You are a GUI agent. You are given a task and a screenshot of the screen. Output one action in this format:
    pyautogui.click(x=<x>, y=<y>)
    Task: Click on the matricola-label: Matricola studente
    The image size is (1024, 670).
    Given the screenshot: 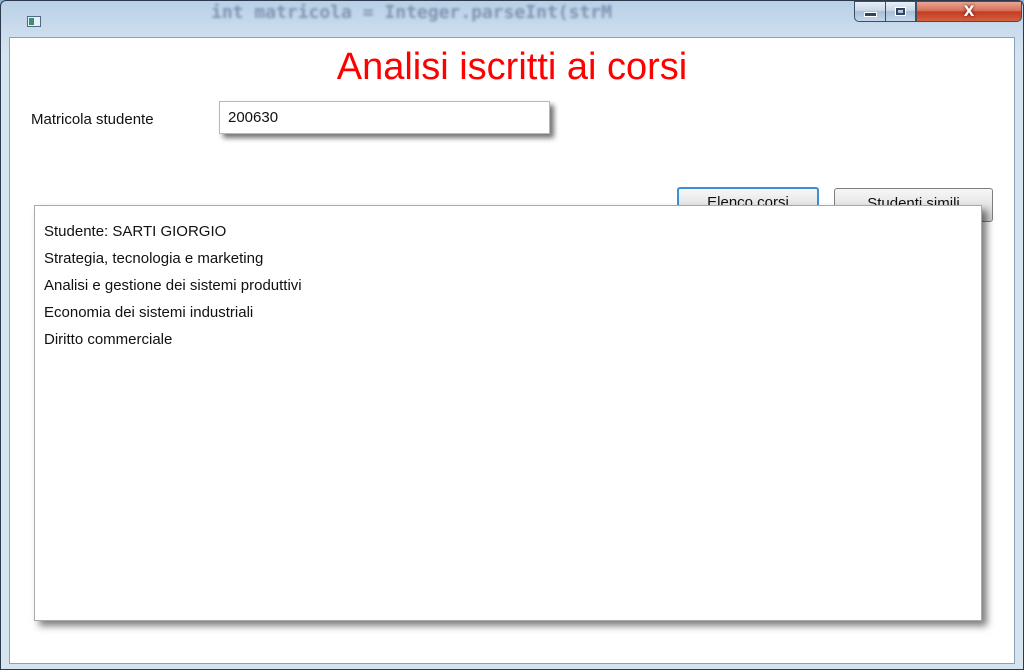 What is the action you would take?
    pyautogui.click(x=92, y=119)
    